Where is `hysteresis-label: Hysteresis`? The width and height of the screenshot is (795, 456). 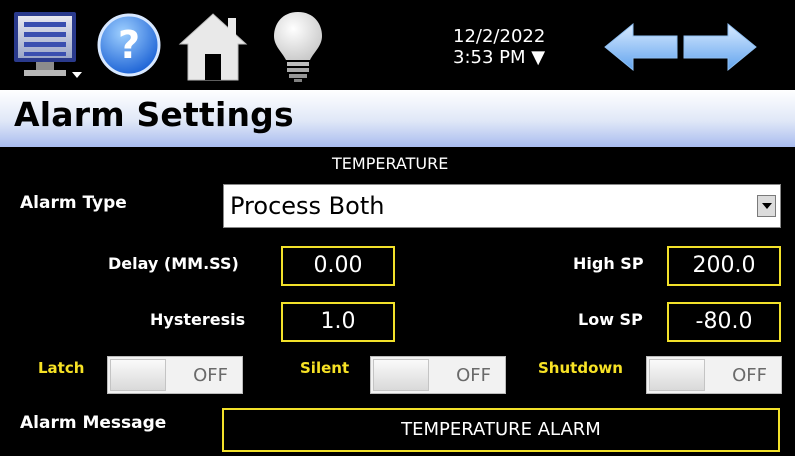 hysteresis-label: Hysteresis is located at coordinates (198, 319).